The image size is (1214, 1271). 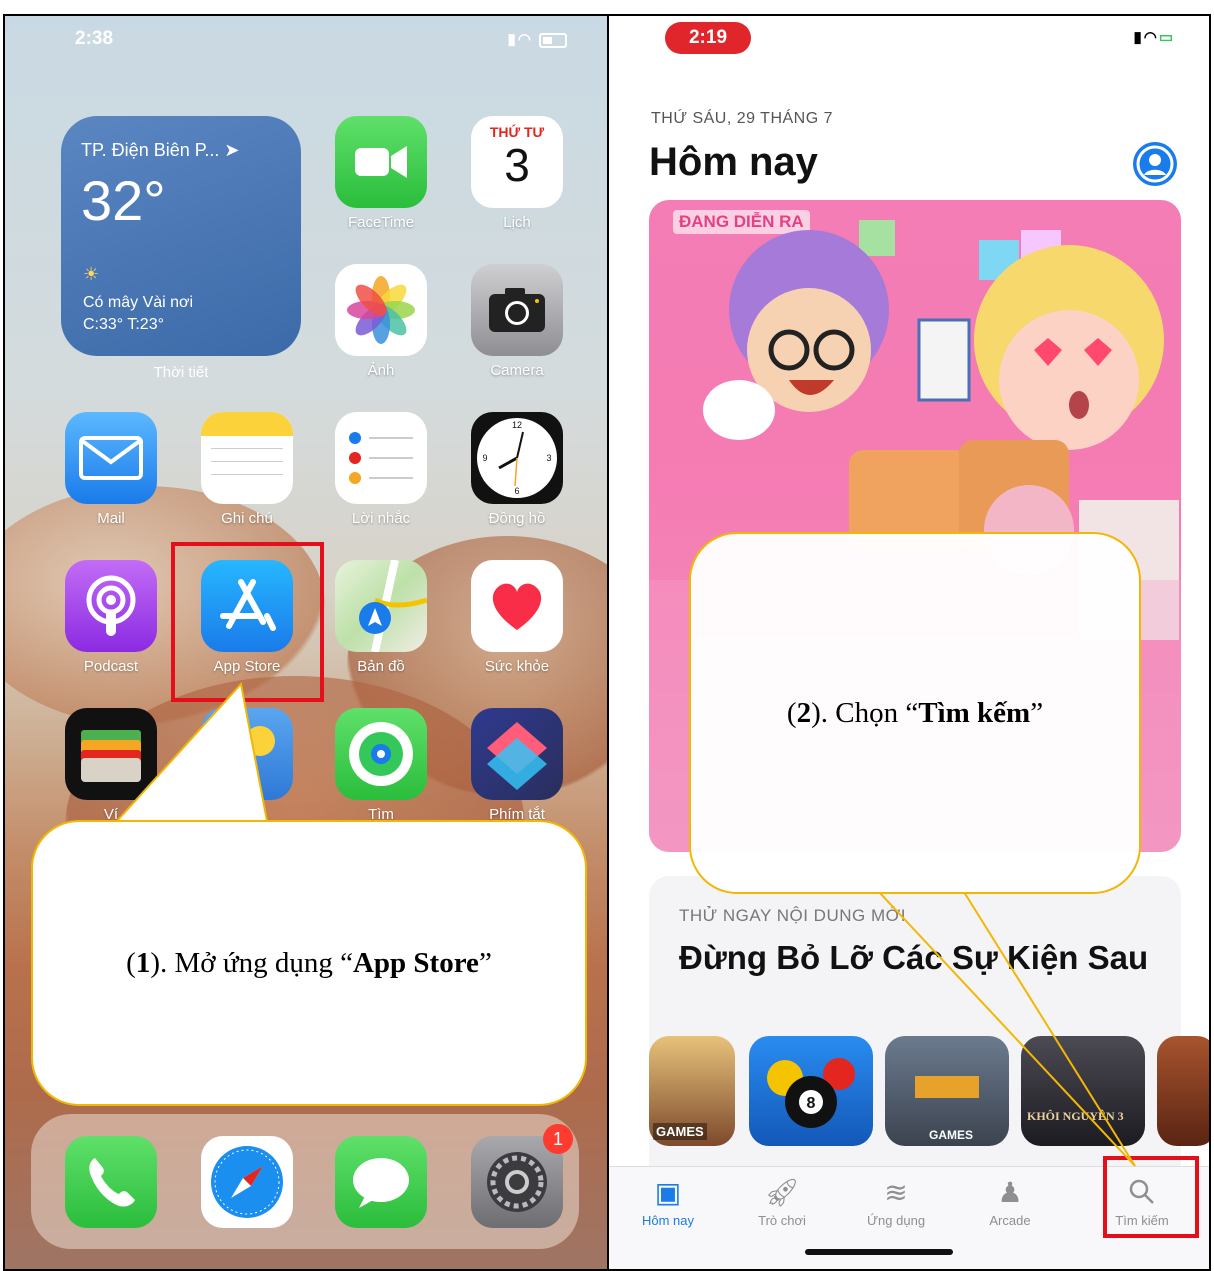 I want to click on callout-step-2: (2). Chọn “Tìm kếm”, so click(x=915, y=713).